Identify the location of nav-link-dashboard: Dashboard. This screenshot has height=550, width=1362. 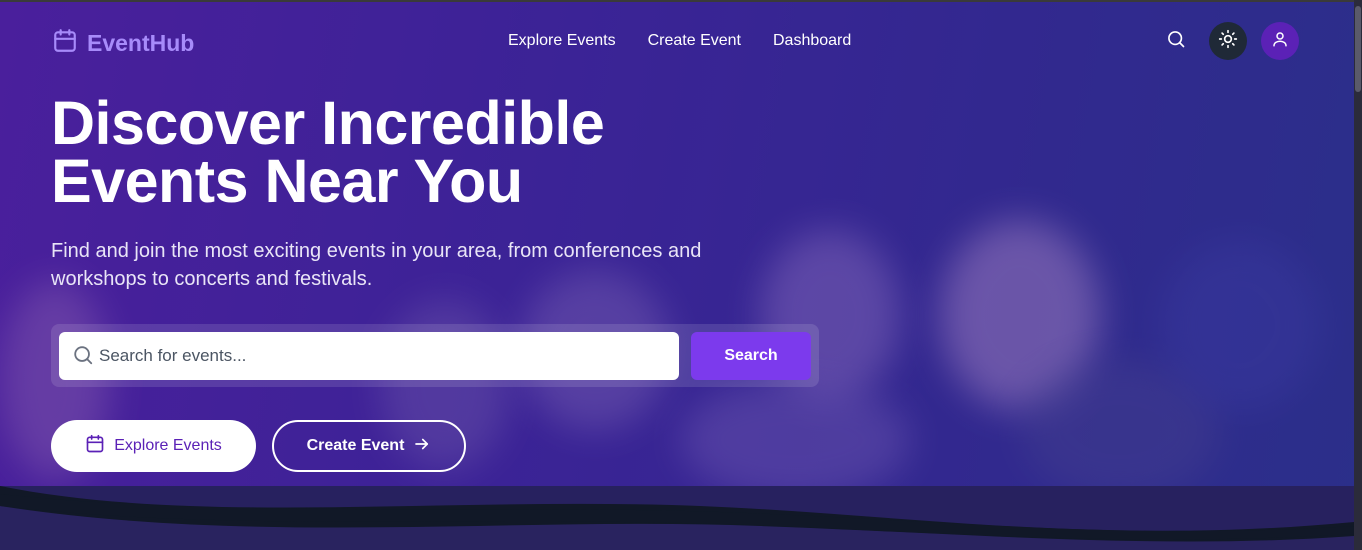
(812, 41).